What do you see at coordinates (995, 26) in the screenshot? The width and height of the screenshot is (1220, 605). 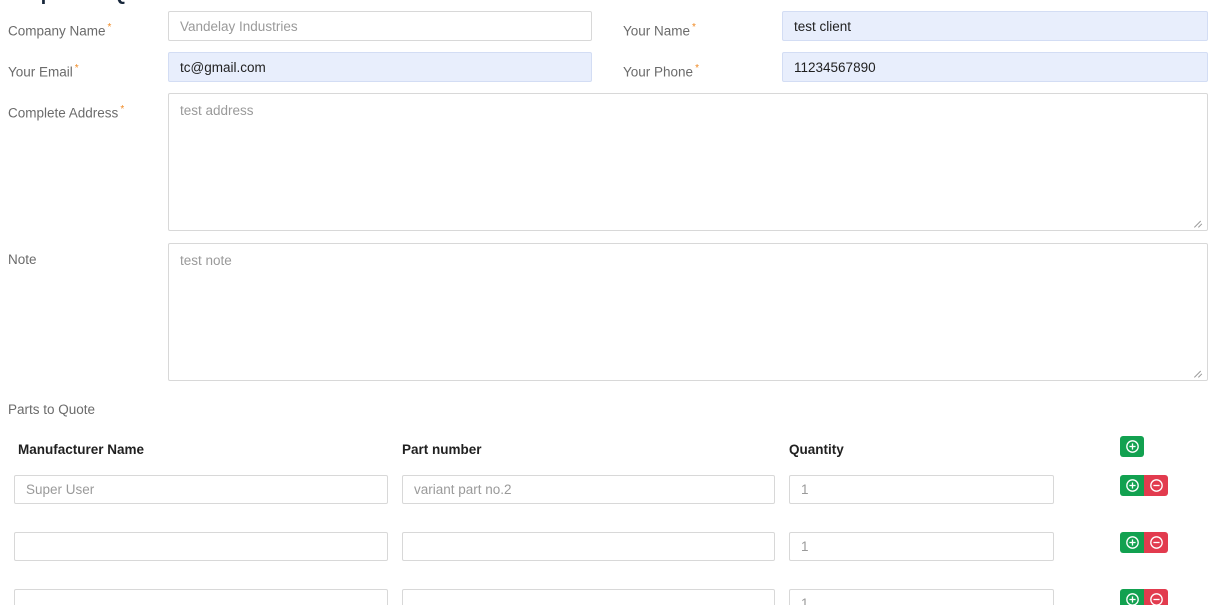 I see `your-name-input` at bounding box center [995, 26].